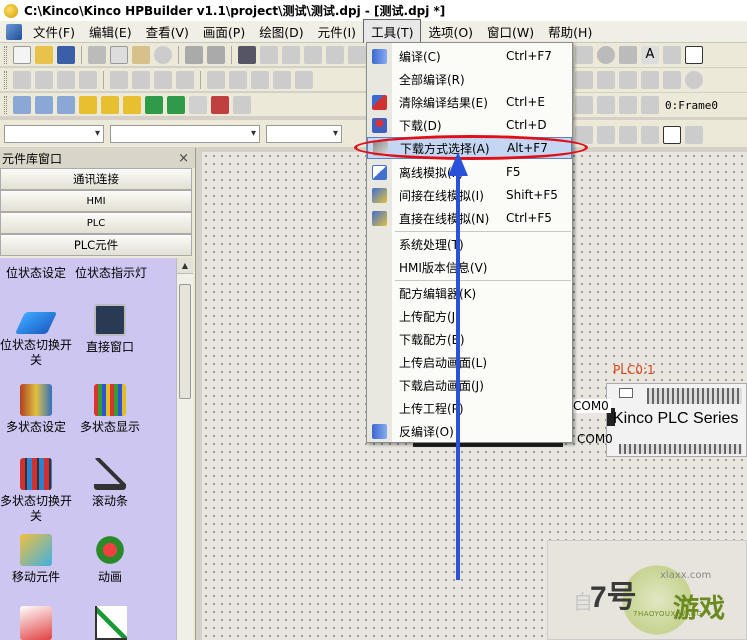 Image resolution: width=747 pixels, height=640 pixels. What do you see at coordinates (247, 54) in the screenshot?
I see `find-icon` at bounding box center [247, 54].